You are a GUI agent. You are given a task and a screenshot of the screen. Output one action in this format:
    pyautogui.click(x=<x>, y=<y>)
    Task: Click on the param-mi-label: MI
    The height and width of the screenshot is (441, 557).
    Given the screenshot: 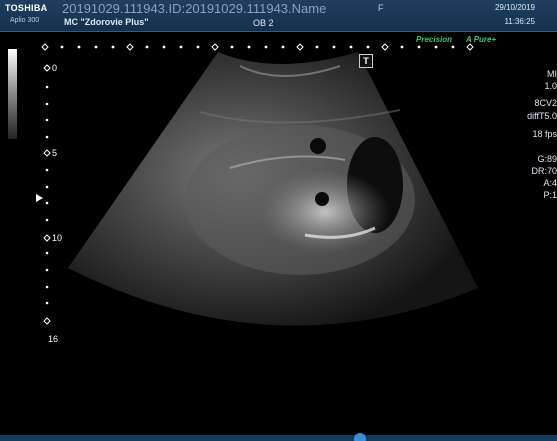 What is the action you would take?
    pyautogui.click(x=552, y=74)
    